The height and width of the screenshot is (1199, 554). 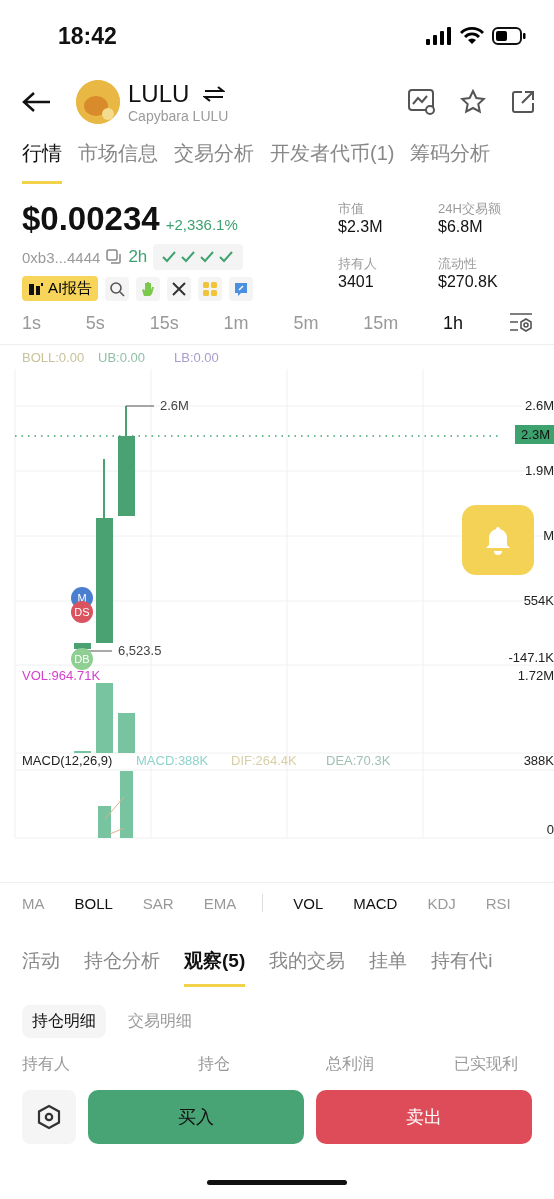 What do you see at coordinates (198, 257) in the screenshot?
I see `check-marks-icon` at bounding box center [198, 257].